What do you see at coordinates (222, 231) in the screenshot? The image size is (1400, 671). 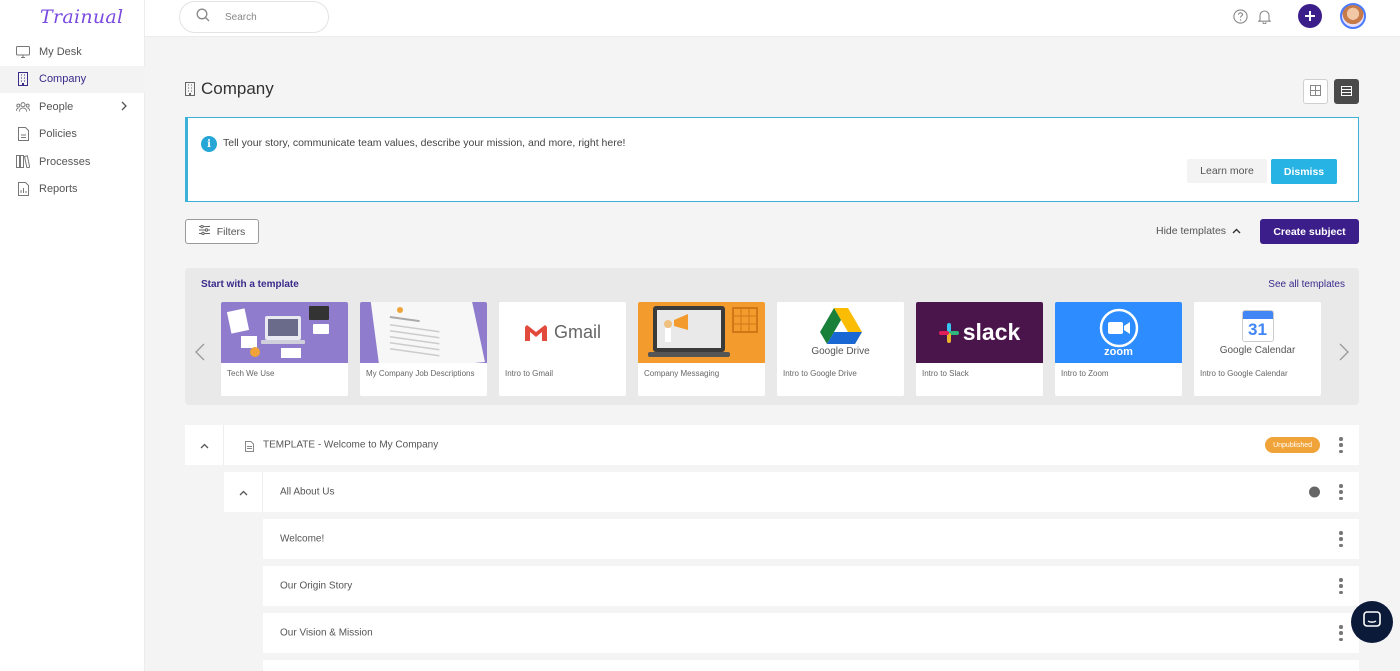 I see `filters-button: Filters` at bounding box center [222, 231].